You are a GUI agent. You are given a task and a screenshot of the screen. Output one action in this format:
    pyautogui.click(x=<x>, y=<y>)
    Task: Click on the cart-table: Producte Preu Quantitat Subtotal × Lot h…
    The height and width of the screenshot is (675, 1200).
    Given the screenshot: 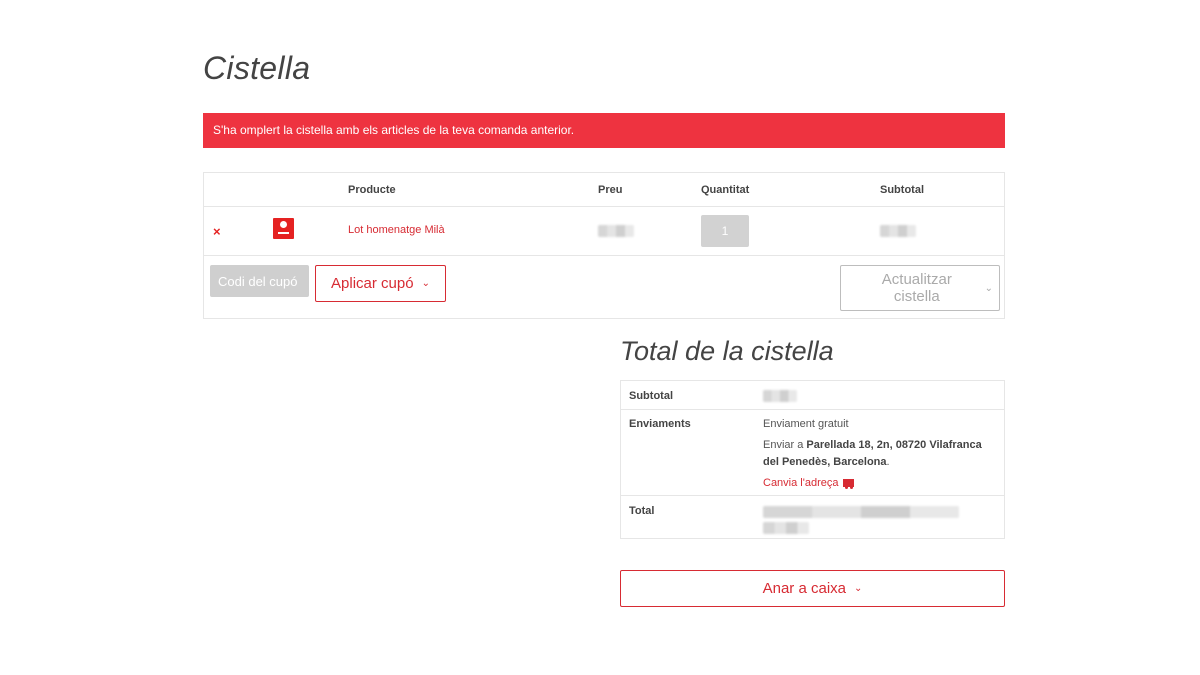 What is the action you would take?
    pyautogui.click(x=604, y=245)
    